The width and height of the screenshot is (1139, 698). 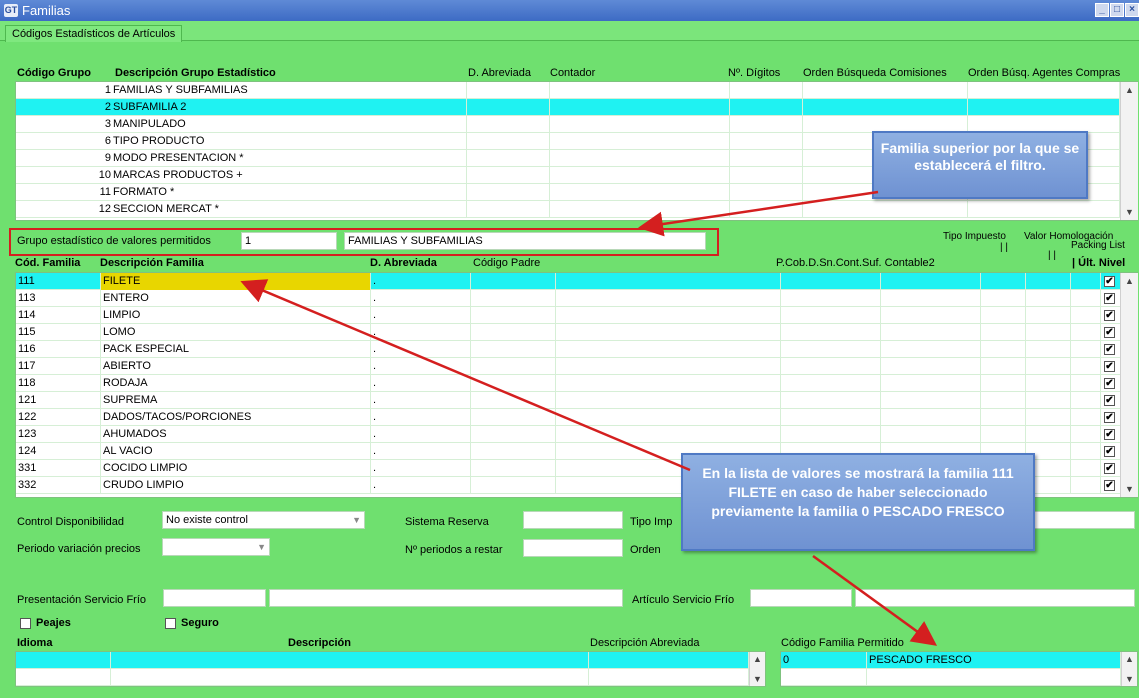 What do you see at coordinates (875, 600) in the screenshot?
I see `arrow-to-permitido` at bounding box center [875, 600].